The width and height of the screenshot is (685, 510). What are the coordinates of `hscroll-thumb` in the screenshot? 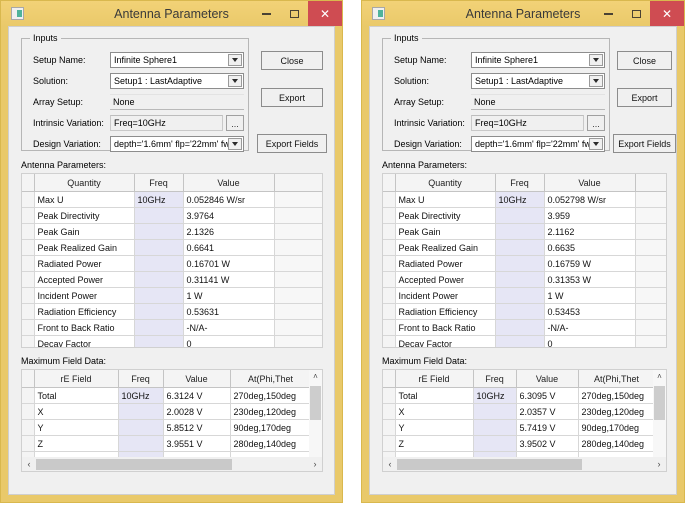 It's located at (489, 464).